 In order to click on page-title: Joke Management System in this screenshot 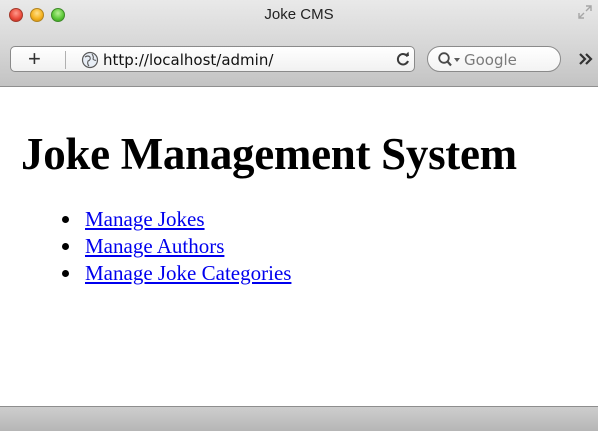, I will do `click(269, 154)`.